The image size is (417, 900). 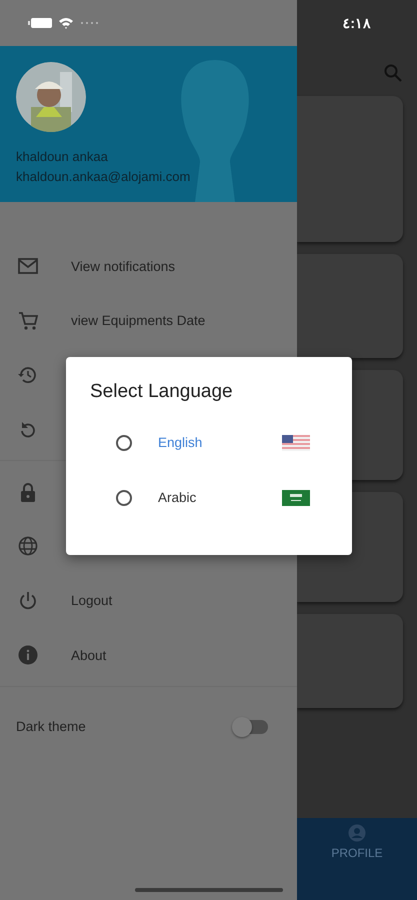 What do you see at coordinates (28, 375) in the screenshot?
I see `history-icon` at bounding box center [28, 375].